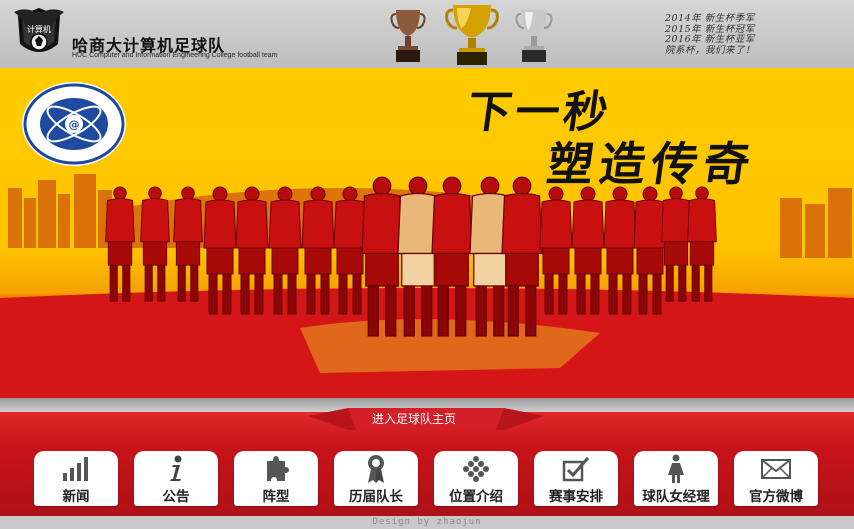  I want to click on award-ribbon-icon, so click(376, 469).